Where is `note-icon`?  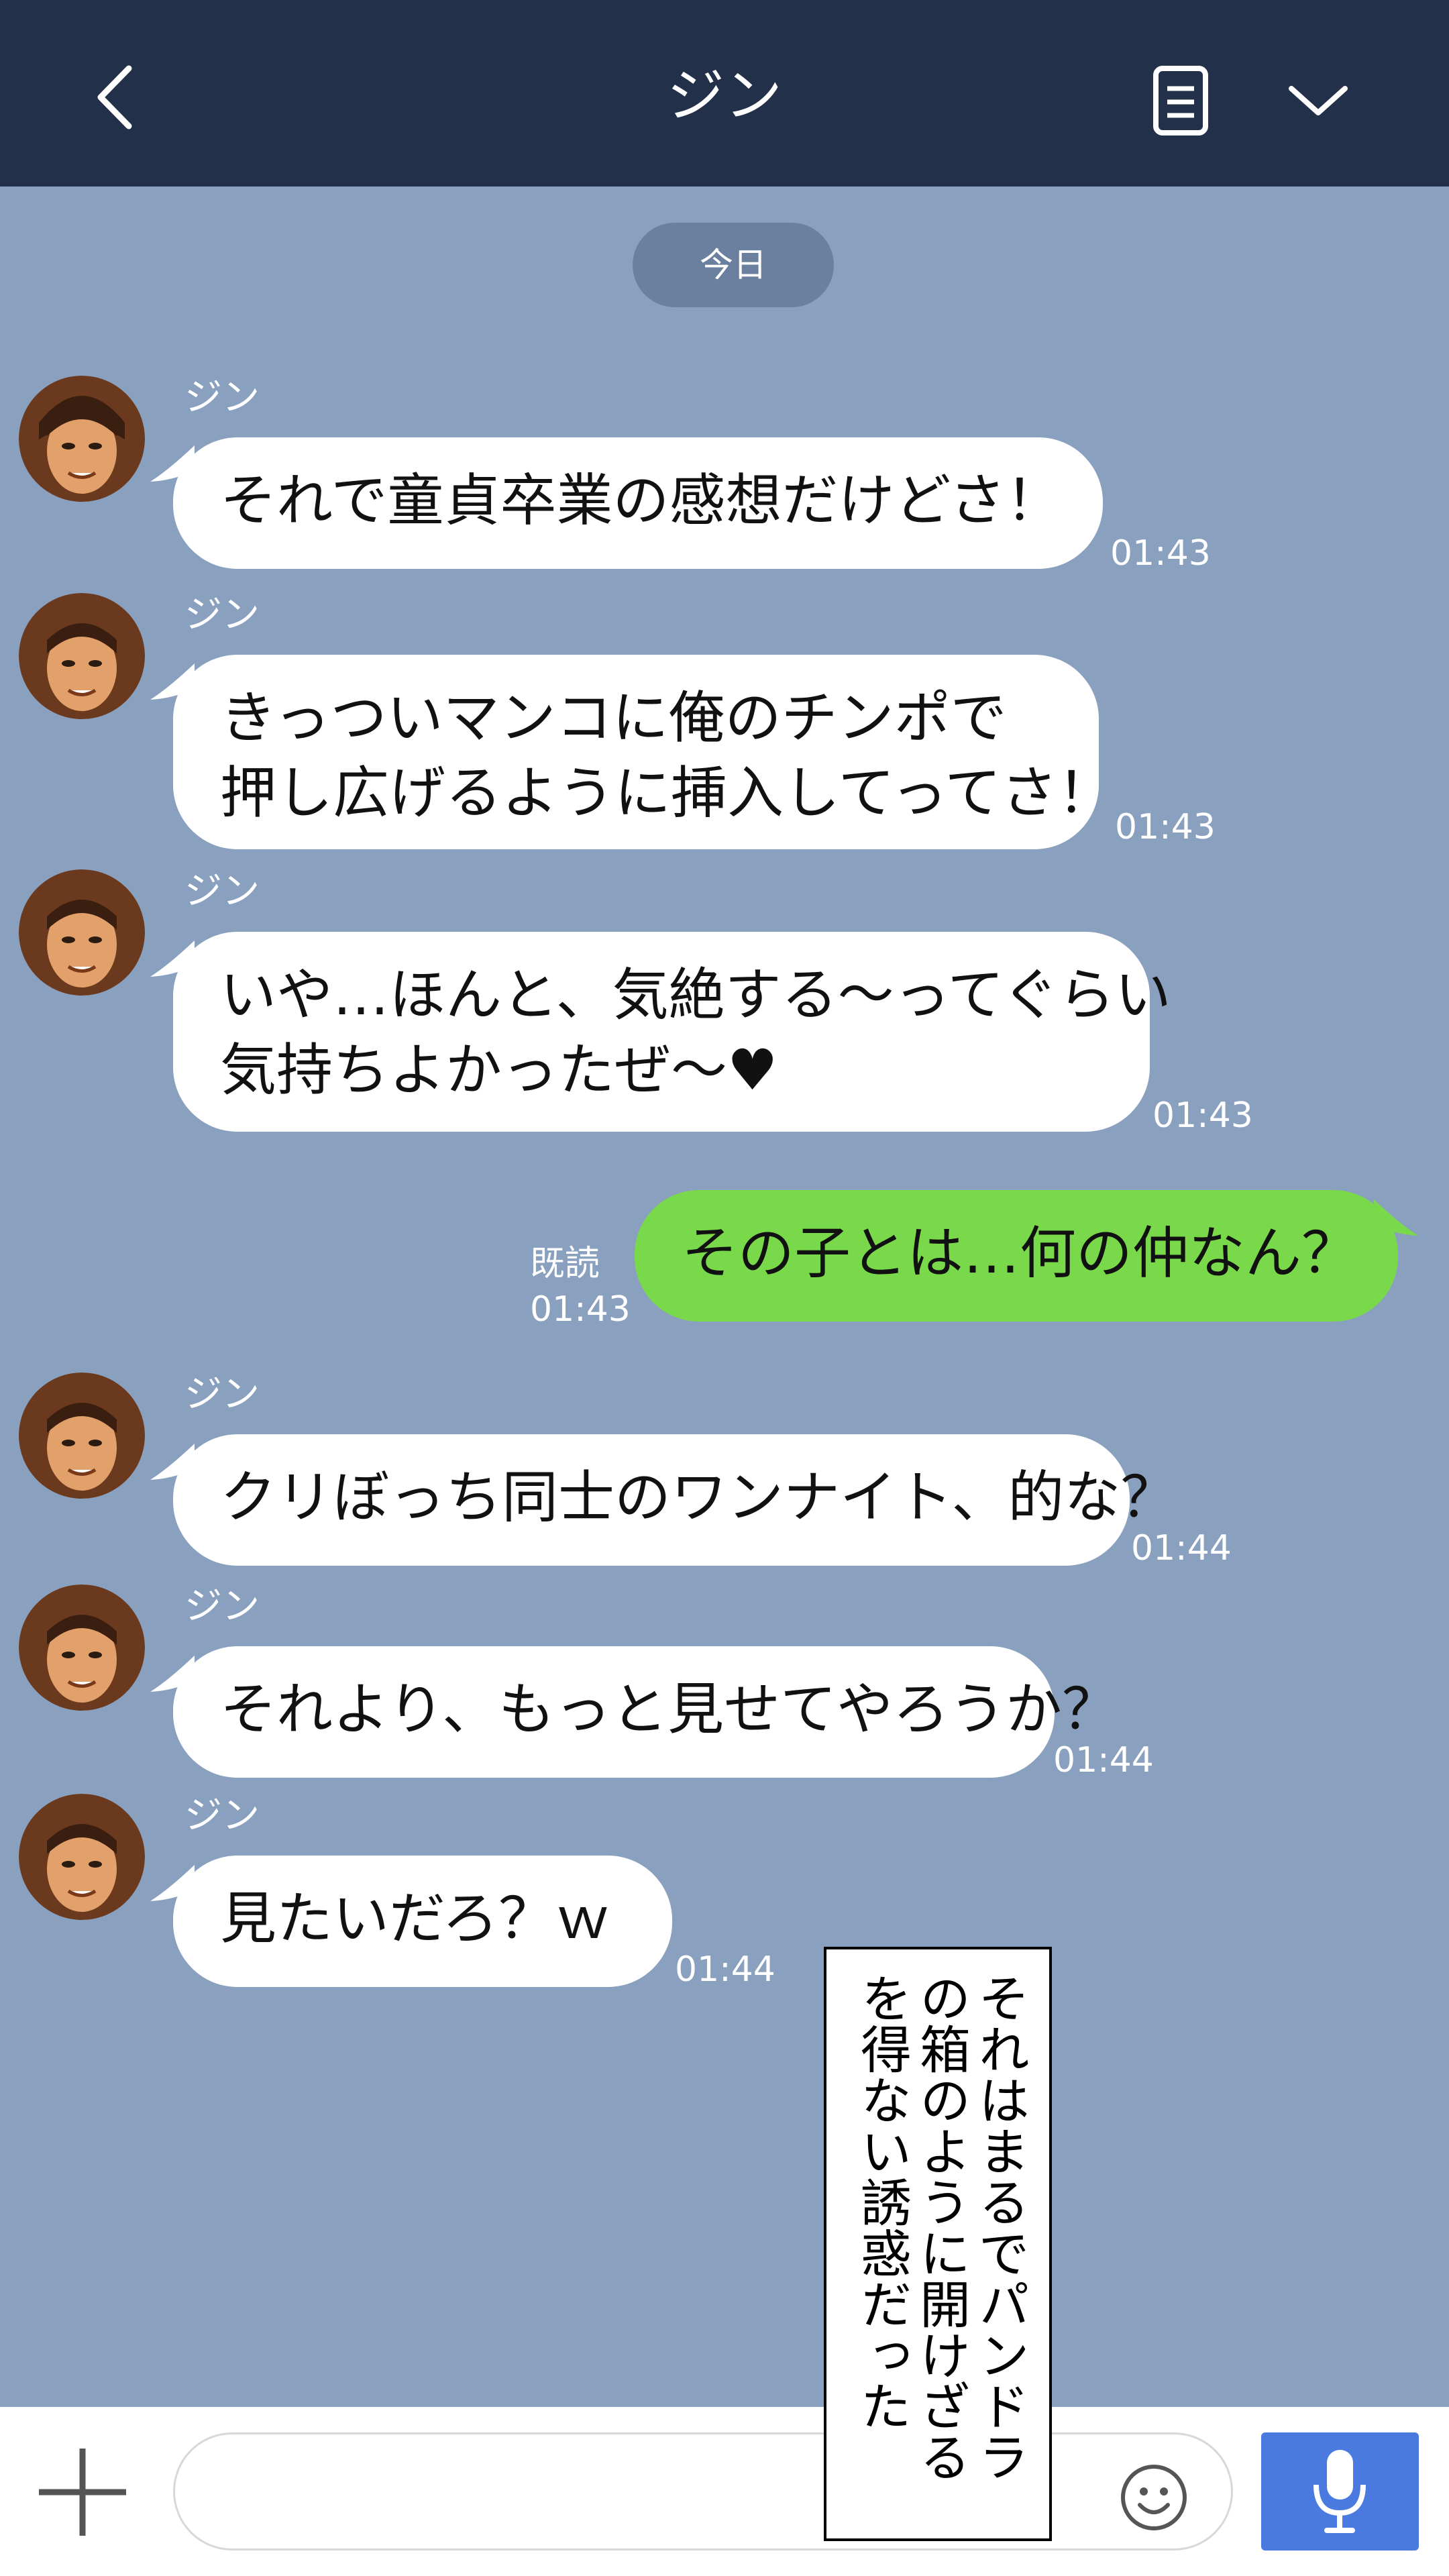
note-icon is located at coordinates (1180, 101).